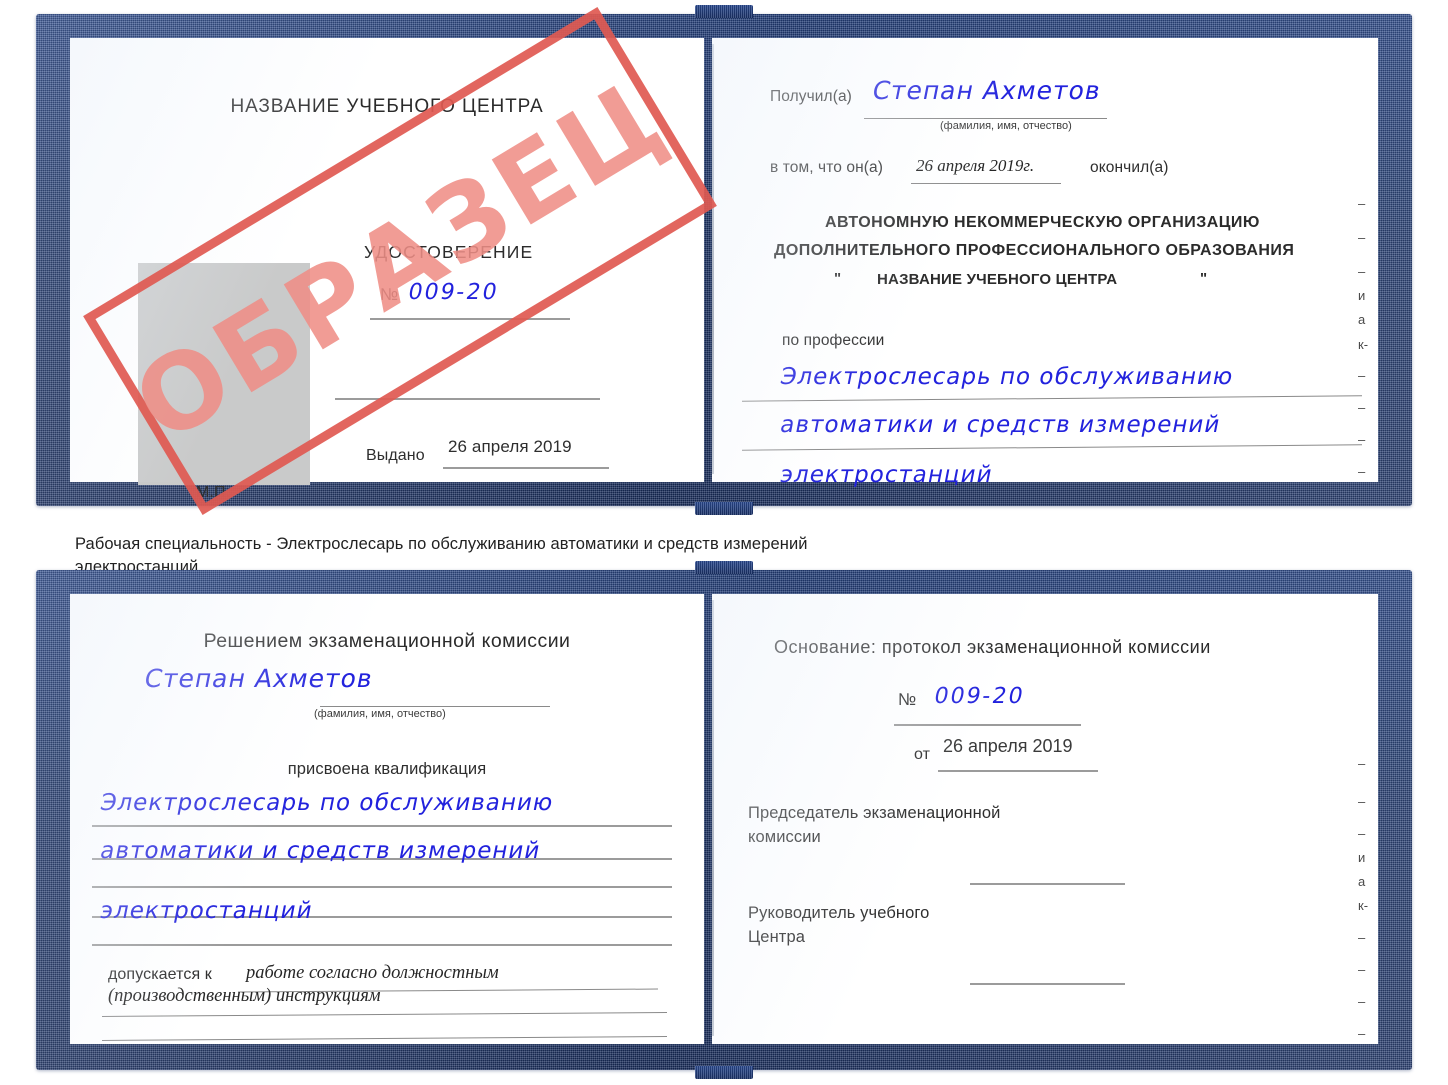 Image resolution: width=1448 pixels, height=1085 pixels. Describe the element at coordinates (449, 252) in the screenshot. I see `certificate-title: УДОСТОВЕРЕНИЕ` at that location.